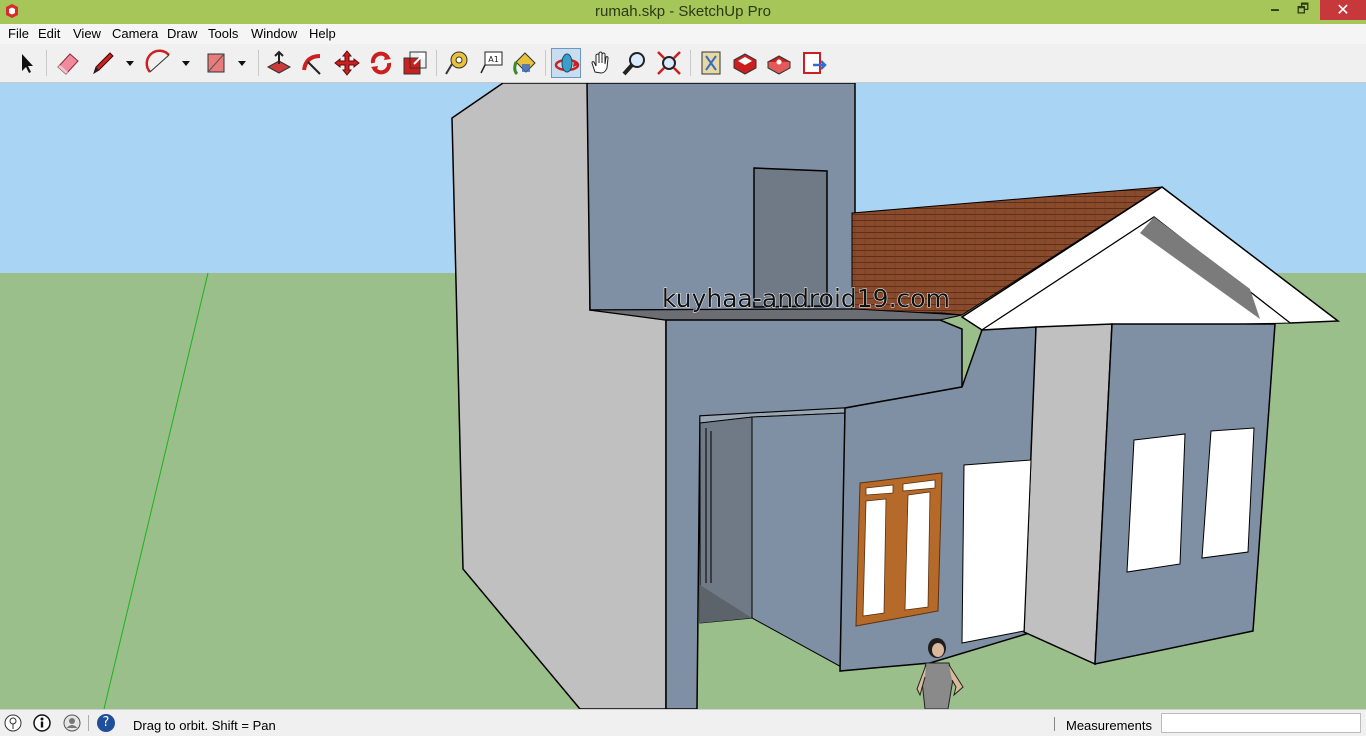  What do you see at coordinates (322, 33) in the screenshot?
I see `menu-help: Help` at bounding box center [322, 33].